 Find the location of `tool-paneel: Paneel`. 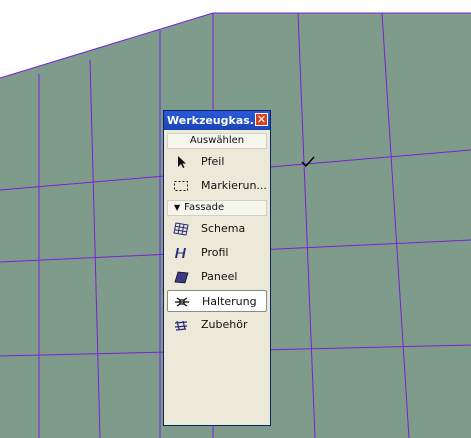

tool-paneel: Paneel is located at coordinates (217, 277).